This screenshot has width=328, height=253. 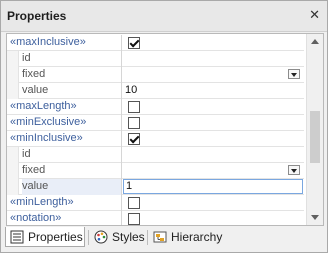 What do you see at coordinates (213, 186) in the screenshot?
I see `property-value-input: 1` at bounding box center [213, 186].